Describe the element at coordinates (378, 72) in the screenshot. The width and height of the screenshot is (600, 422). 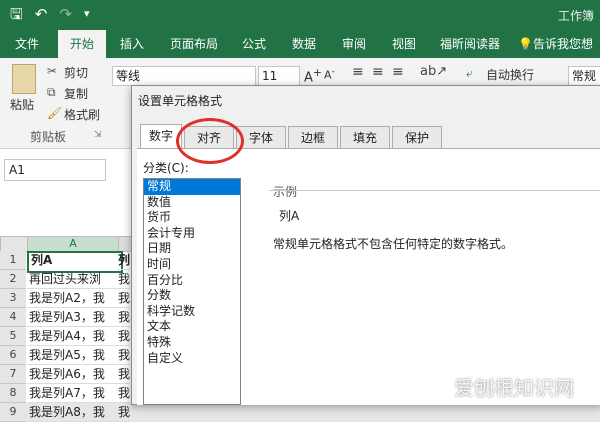
I see `align-middle-icon: ≡` at that location.